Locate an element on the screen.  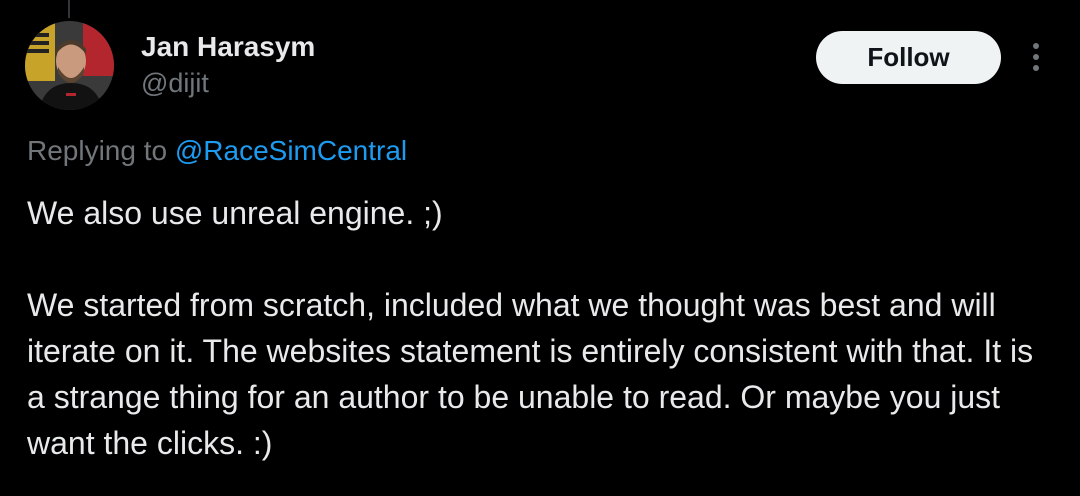
more-vertical-icon is located at coordinates (1036, 57).